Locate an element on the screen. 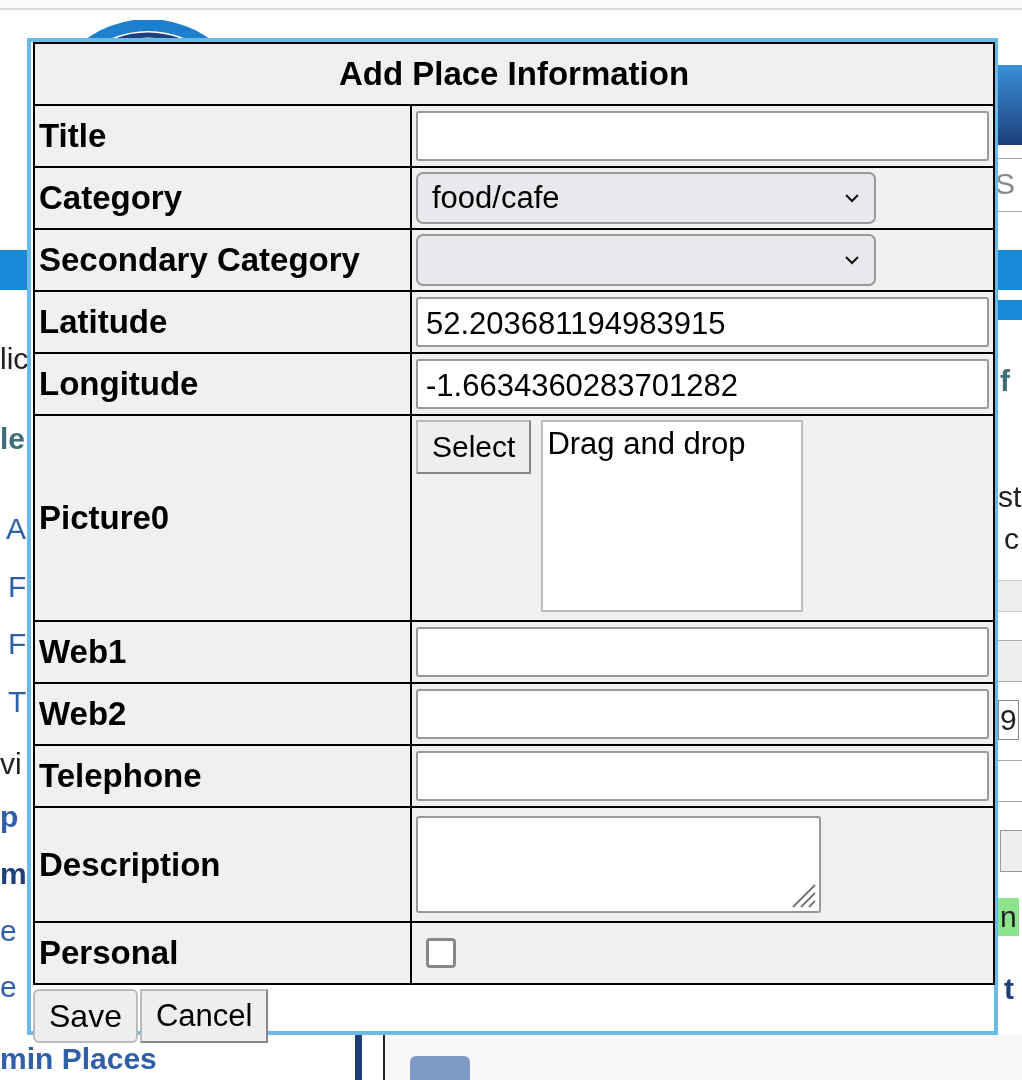  page-heading: f is located at coordinates (1005, 381).